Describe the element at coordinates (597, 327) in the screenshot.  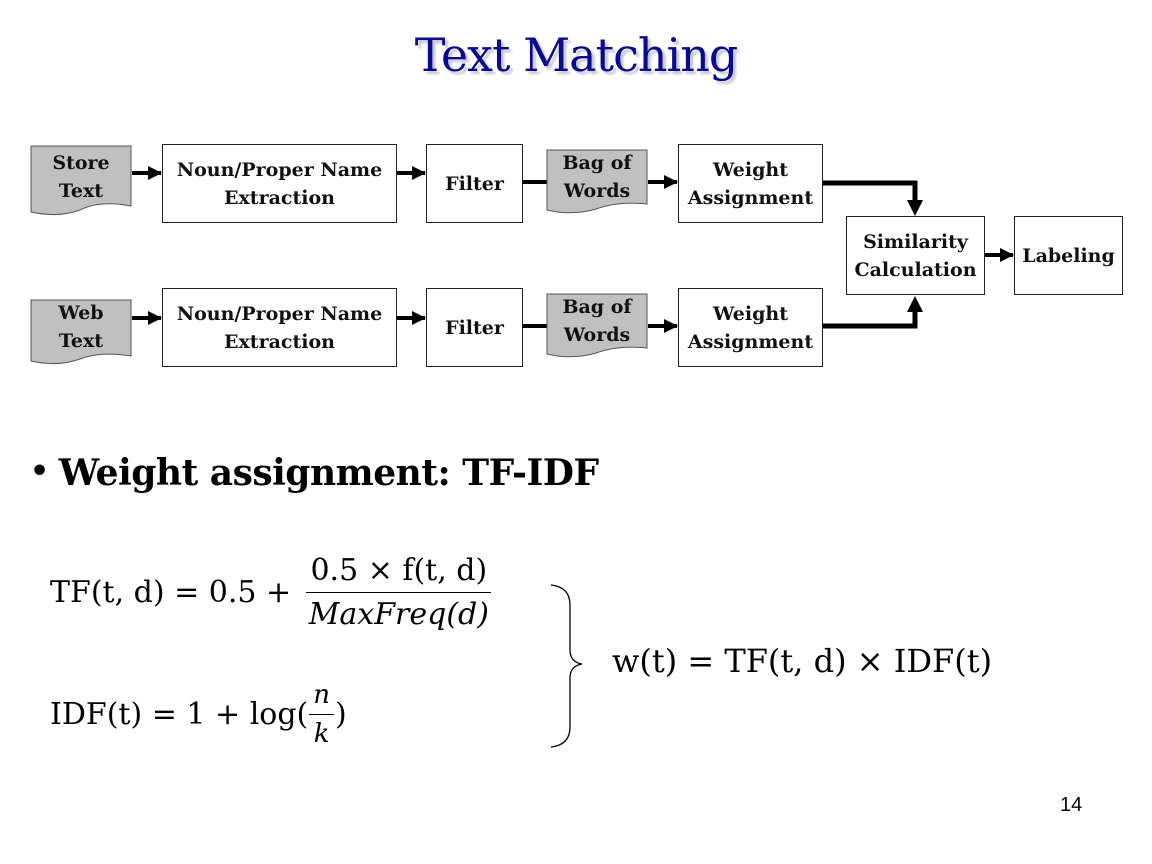
I see `bag-of-words-document-2: Bag of Words` at that location.